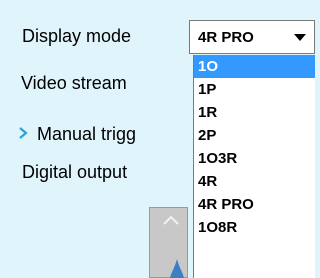 This screenshot has height=278, width=320. Describe the element at coordinates (171, 220) in the screenshot. I see `chevron-up-icon` at that location.